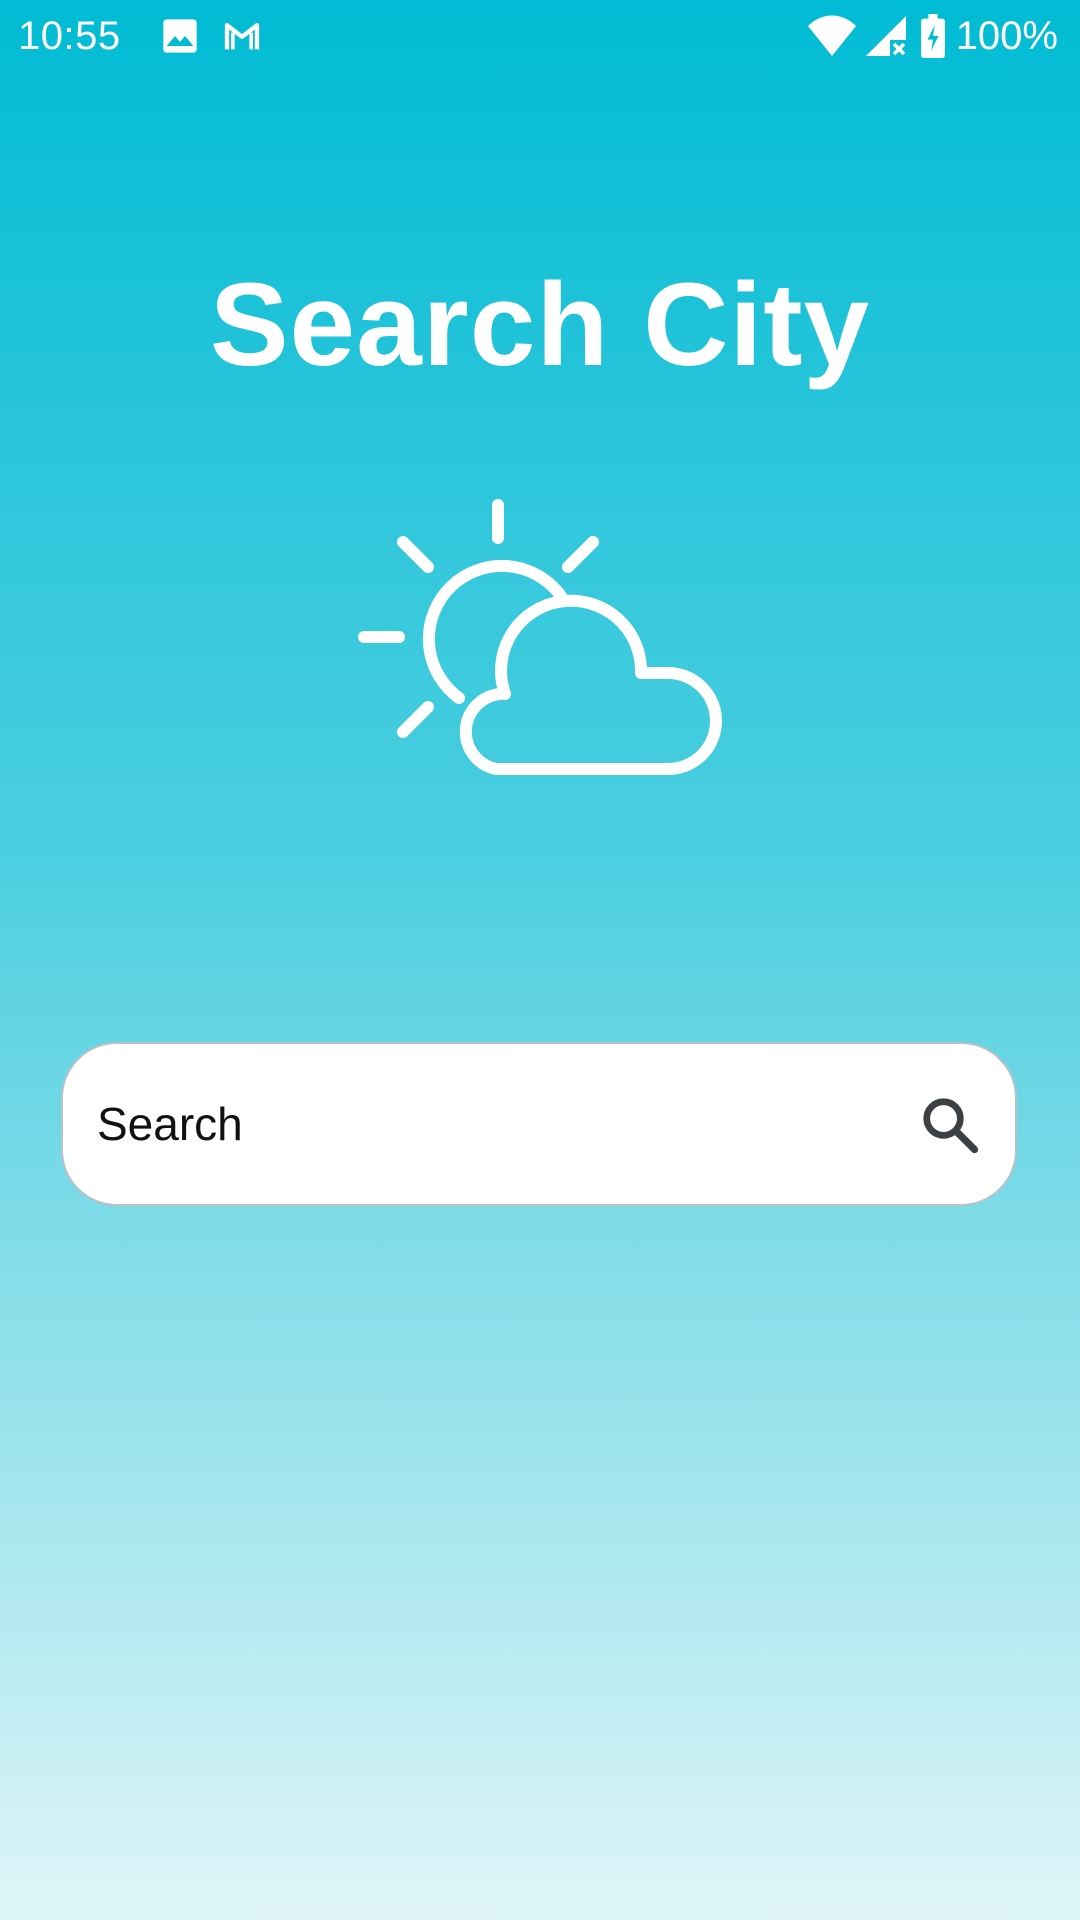 This screenshot has width=1080, height=1920. What do you see at coordinates (69, 36) in the screenshot?
I see `status-time: 10:55` at bounding box center [69, 36].